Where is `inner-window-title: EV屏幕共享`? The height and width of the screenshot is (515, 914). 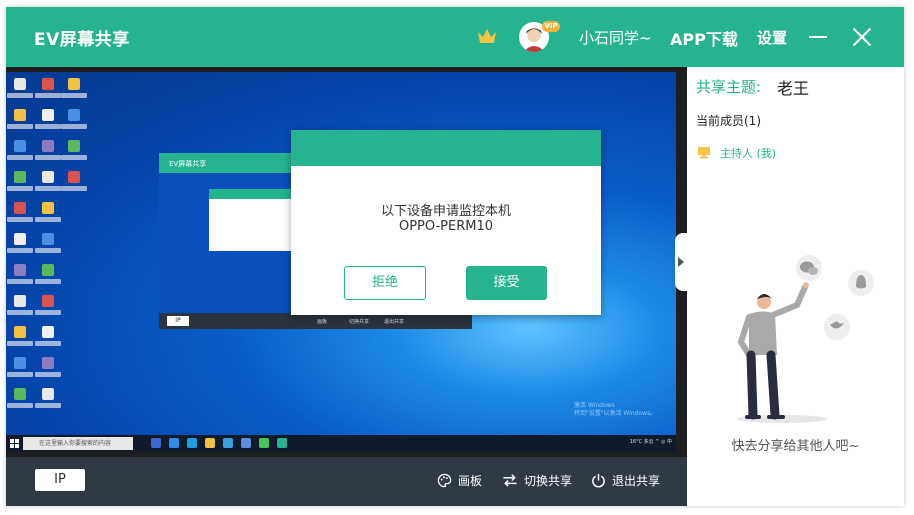 inner-window-title: EV屏幕共享 is located at coordinates (188, 164).